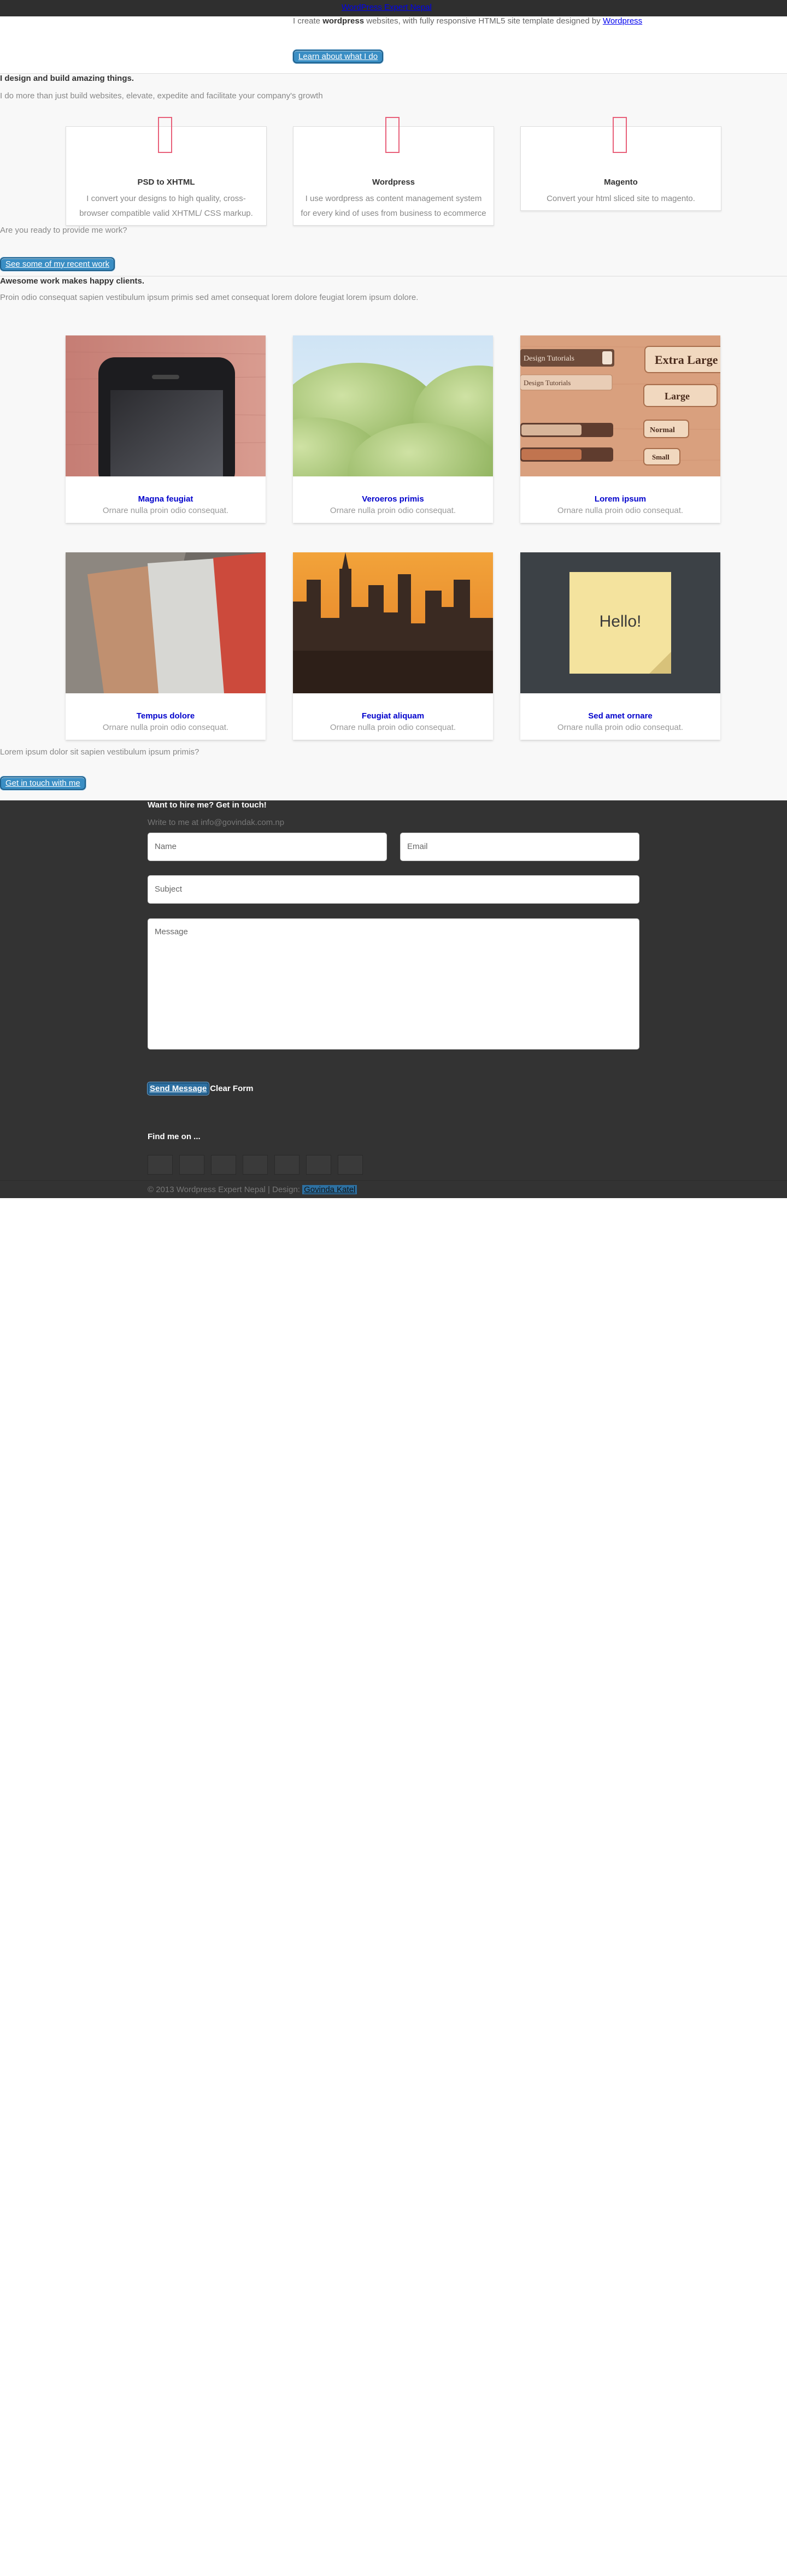  Describe the element at coordinates (166, 406) in the screenshot. I see `phone-thumbnail` at that location.